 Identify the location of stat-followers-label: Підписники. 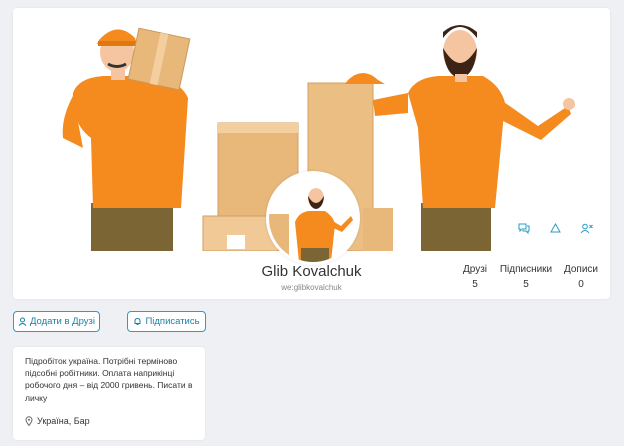
(526, 269).